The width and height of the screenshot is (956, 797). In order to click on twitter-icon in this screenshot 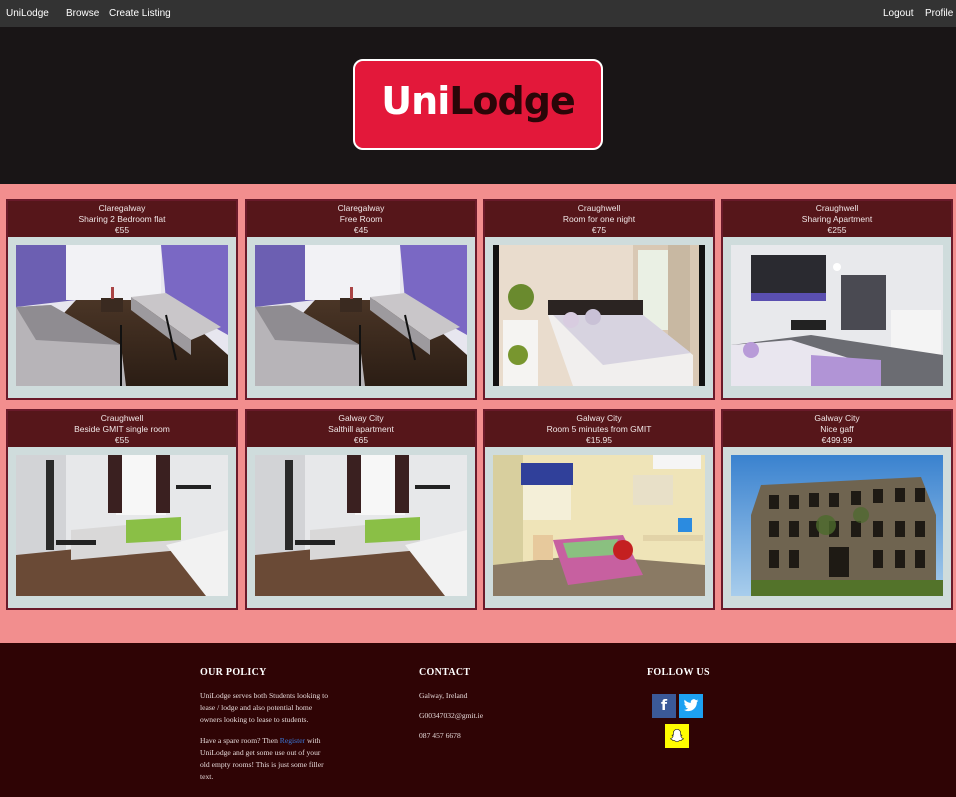, I will do `click(691, 706)`.